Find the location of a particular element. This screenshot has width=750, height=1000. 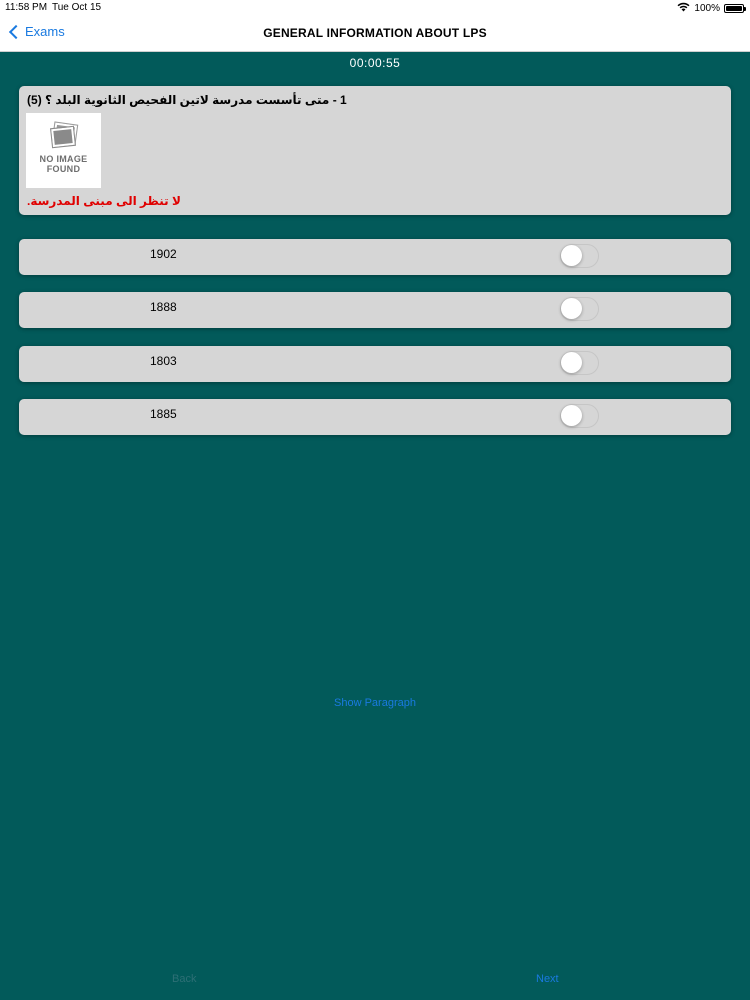

status-indicators: 100% is located at coordinates (711, 8).